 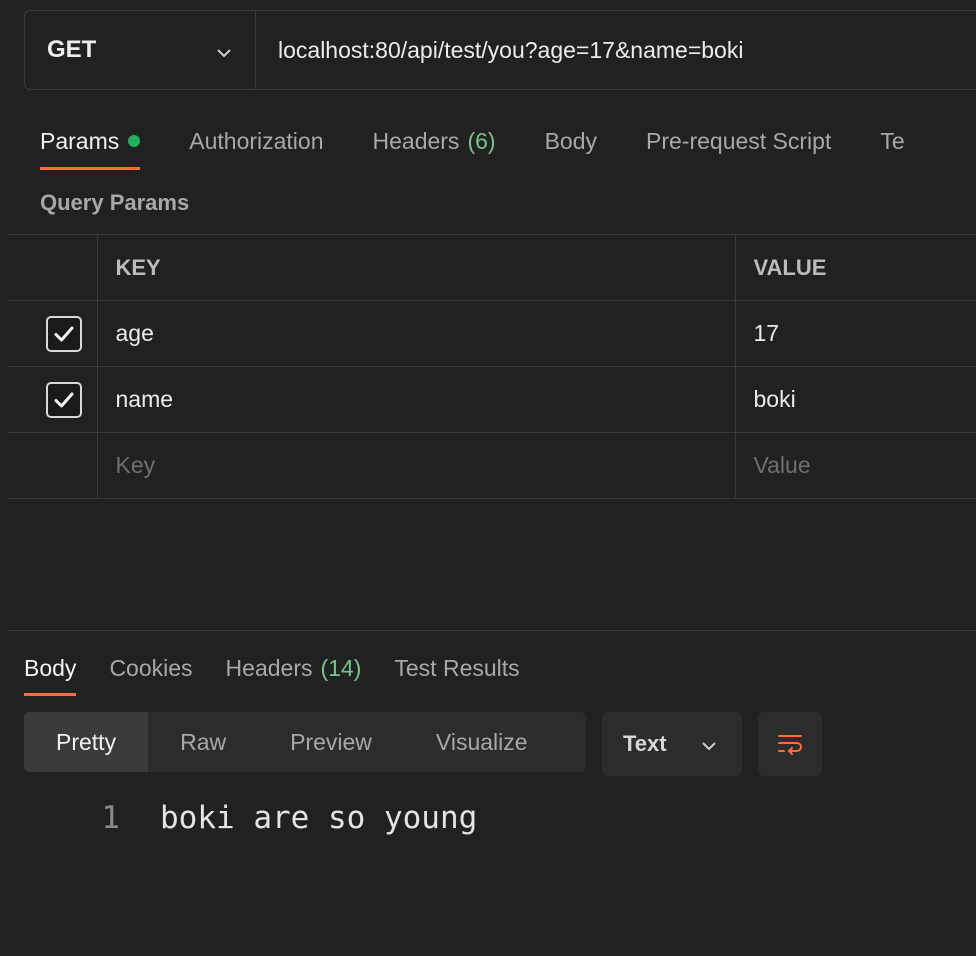 I want to click on view-visualize-button: Visualize, so click(x=482, y=742).